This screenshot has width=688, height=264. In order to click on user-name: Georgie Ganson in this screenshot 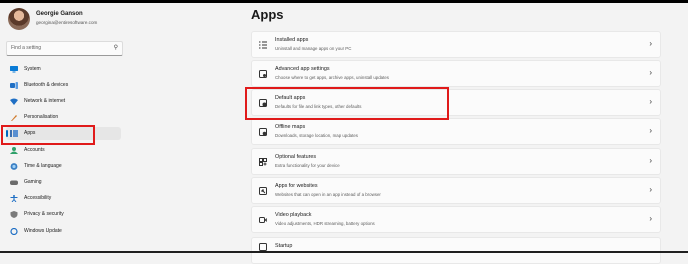, I will do `click(59, 14)`.